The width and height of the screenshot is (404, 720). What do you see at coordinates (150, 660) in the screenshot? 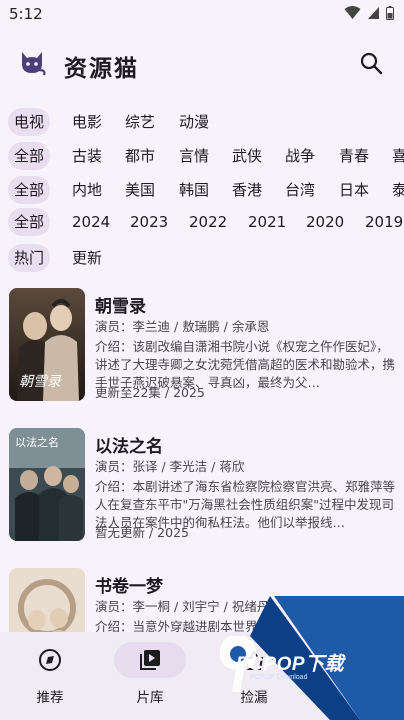
I see `library-icon` at bounding box center [150, 660].